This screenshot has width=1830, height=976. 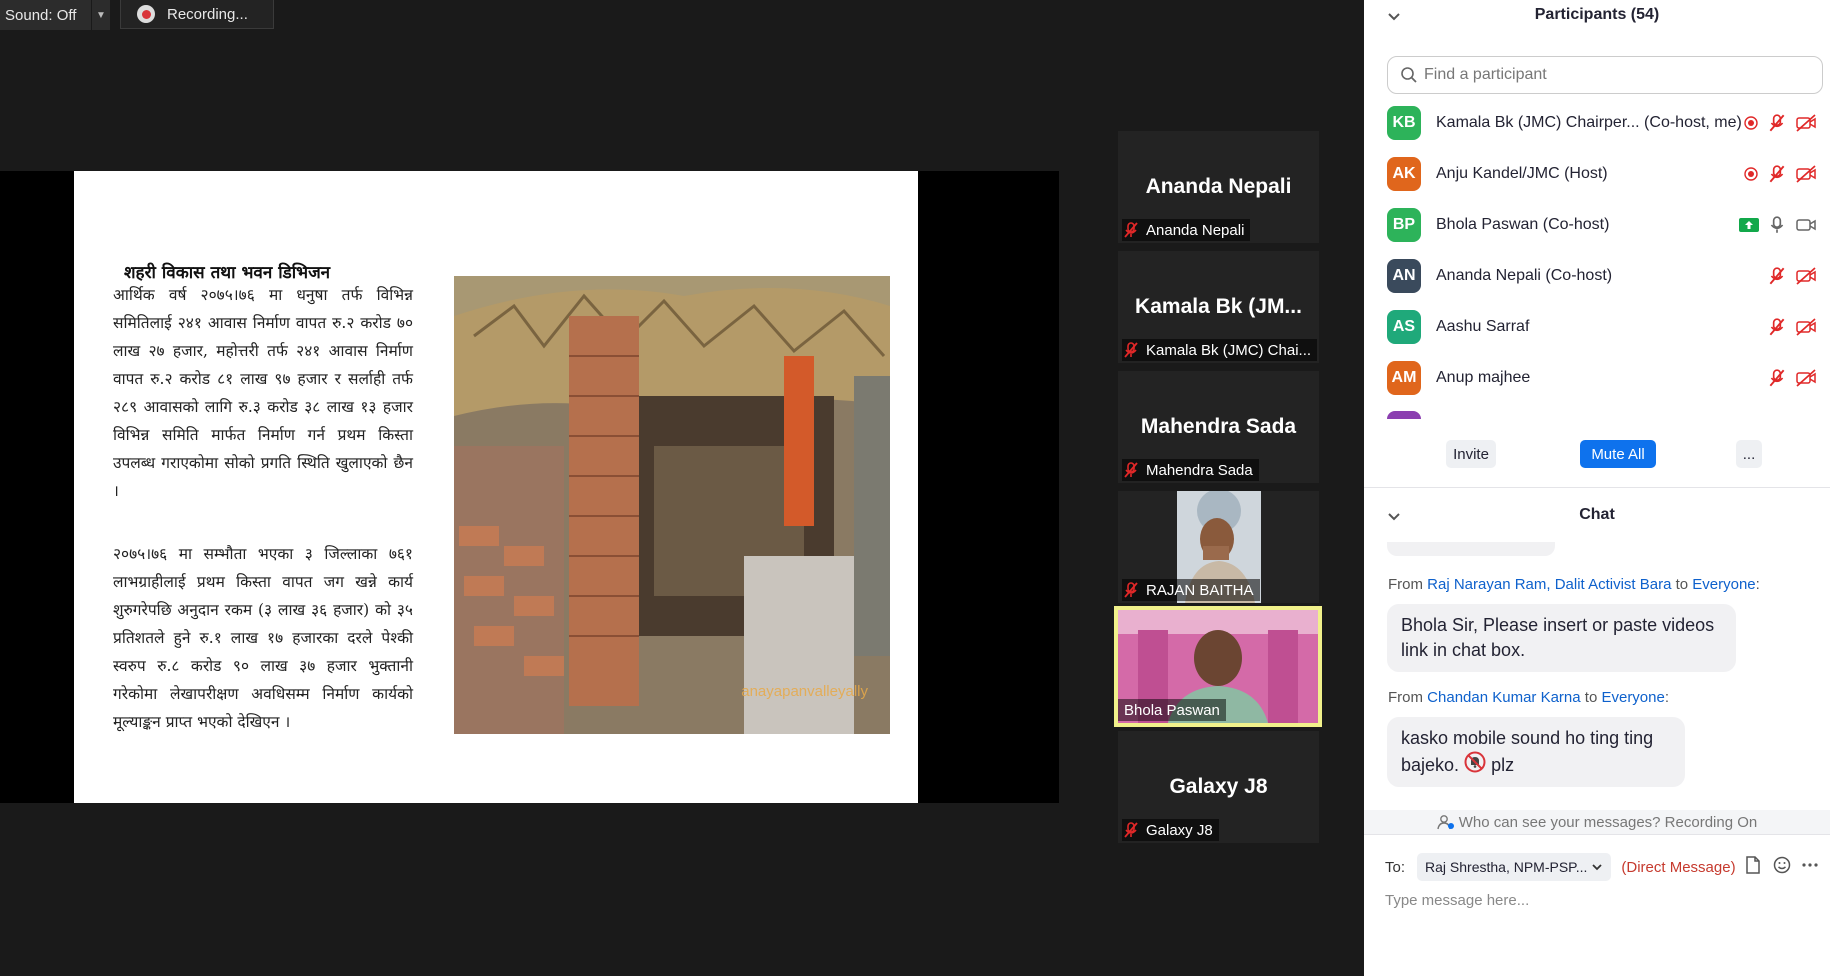 I want to click on video-tile-mahendra-sada: Mahendra Sada Mahendra Sada, so click(x=1218, y=427).